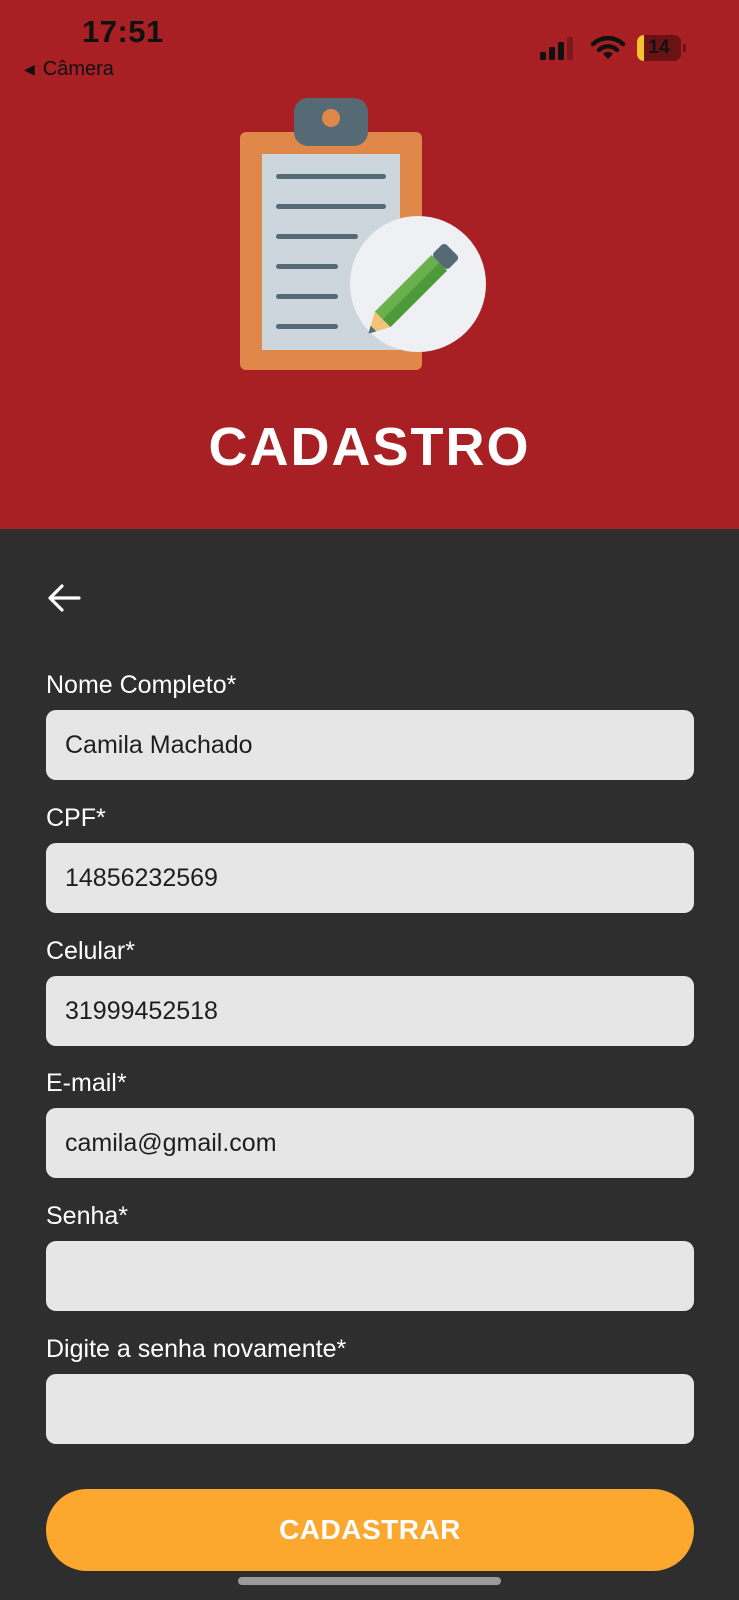 This screenshot has width=739, height=1600. I want to click on phone-label: Celular*, so click(90, 951).